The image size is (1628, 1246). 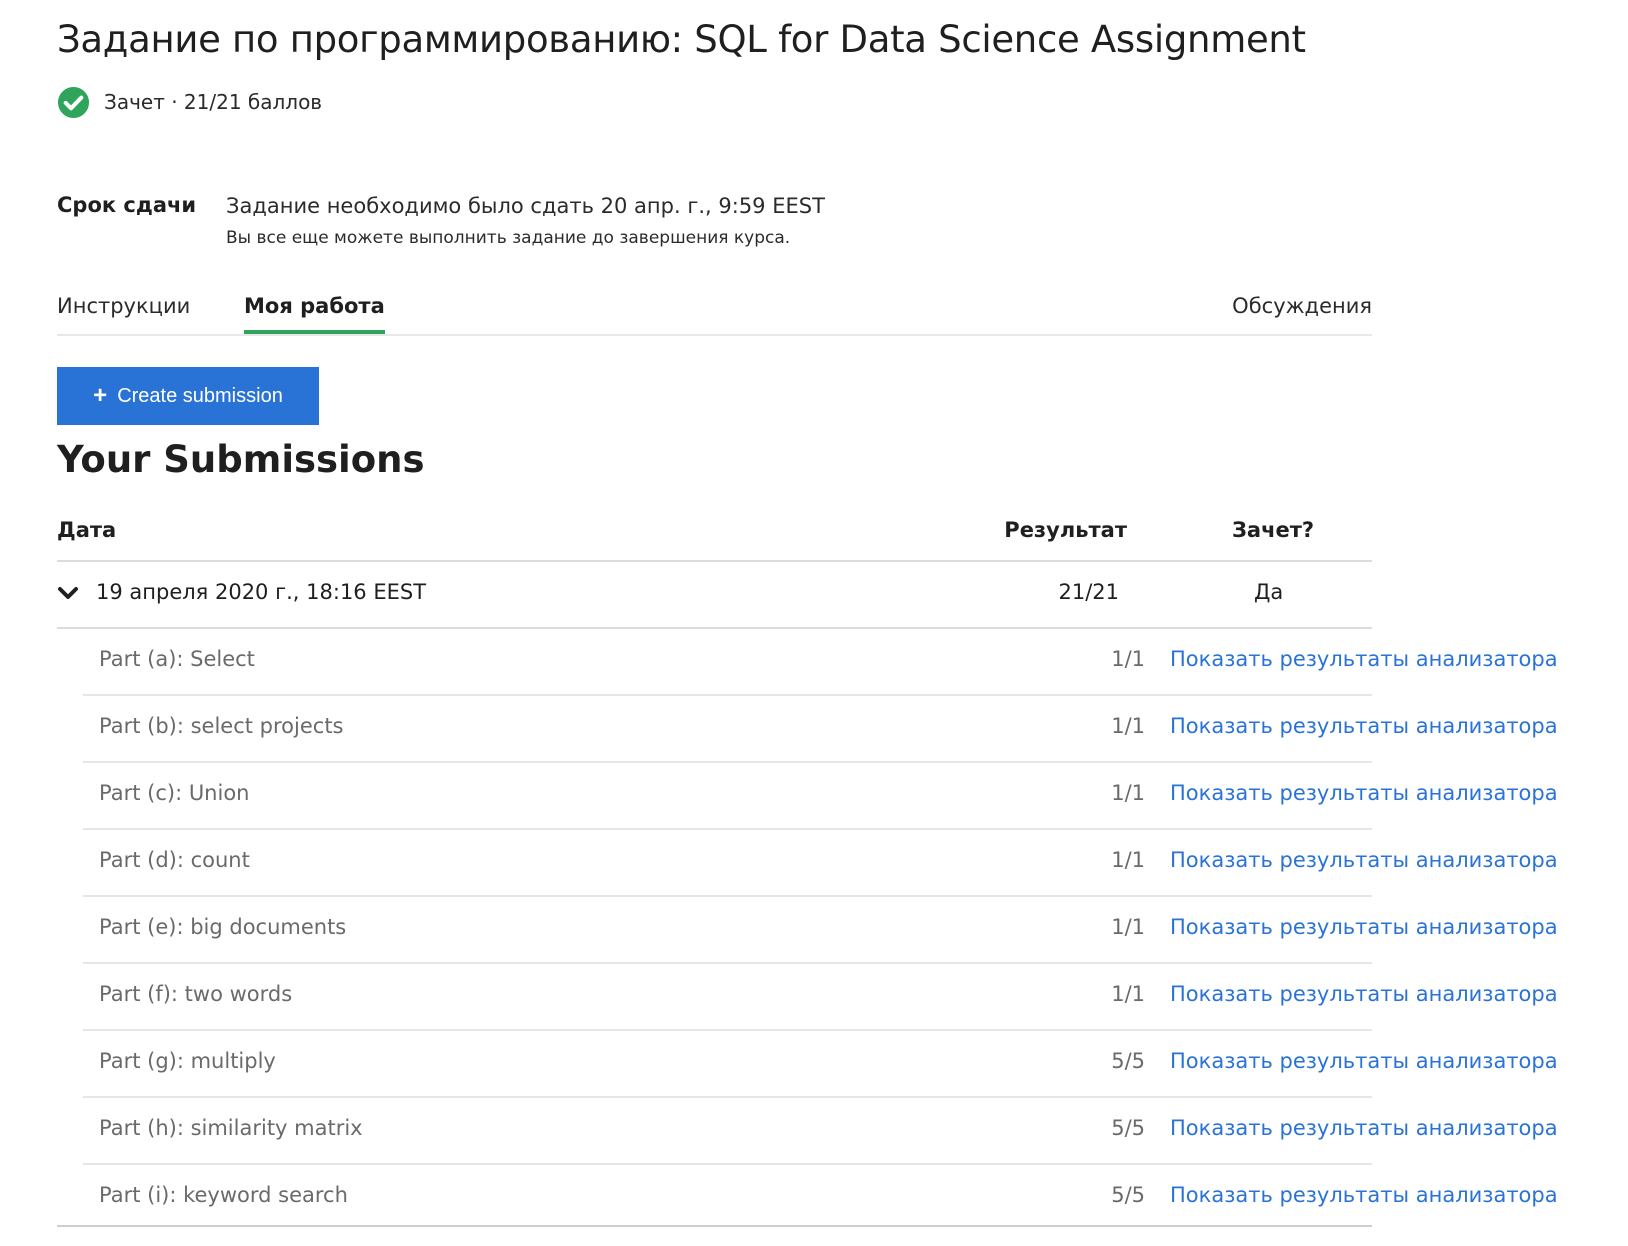 I want to click on part-name: Part (c): Union, so click(x=174, y=793).